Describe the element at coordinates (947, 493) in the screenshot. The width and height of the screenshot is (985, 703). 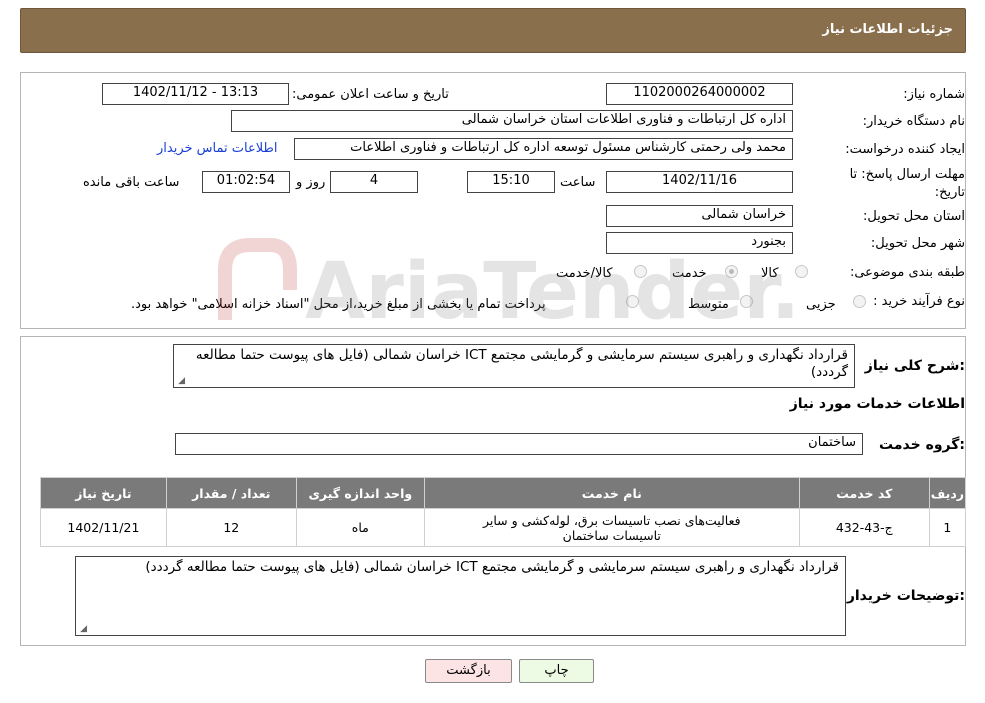
I see `col-row-number: ردیف` at that location.